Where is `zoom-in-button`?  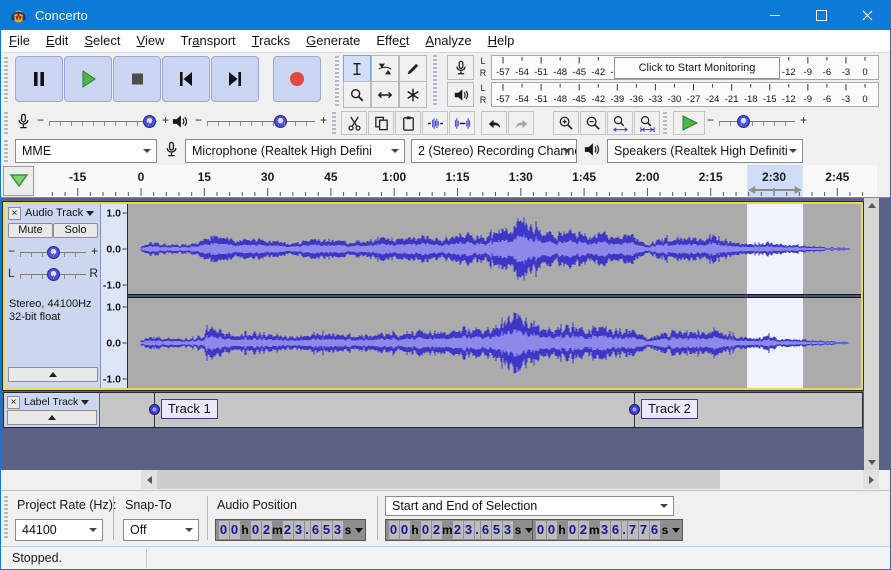
zoom-in-button is located at coordinates (566, 123).